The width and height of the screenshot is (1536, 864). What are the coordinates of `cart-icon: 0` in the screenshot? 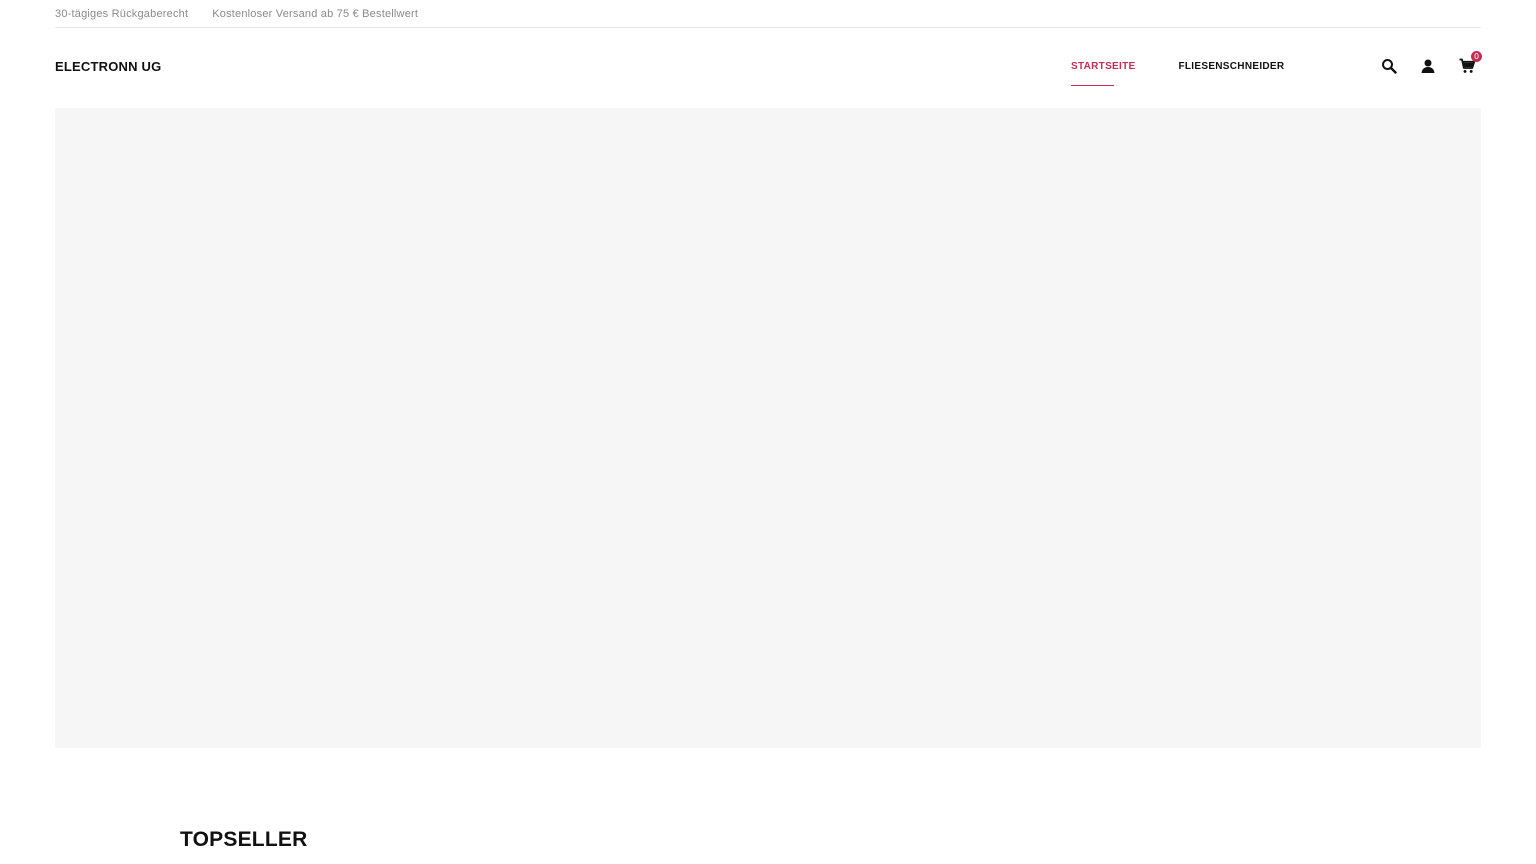 It's located at (1470, 62).